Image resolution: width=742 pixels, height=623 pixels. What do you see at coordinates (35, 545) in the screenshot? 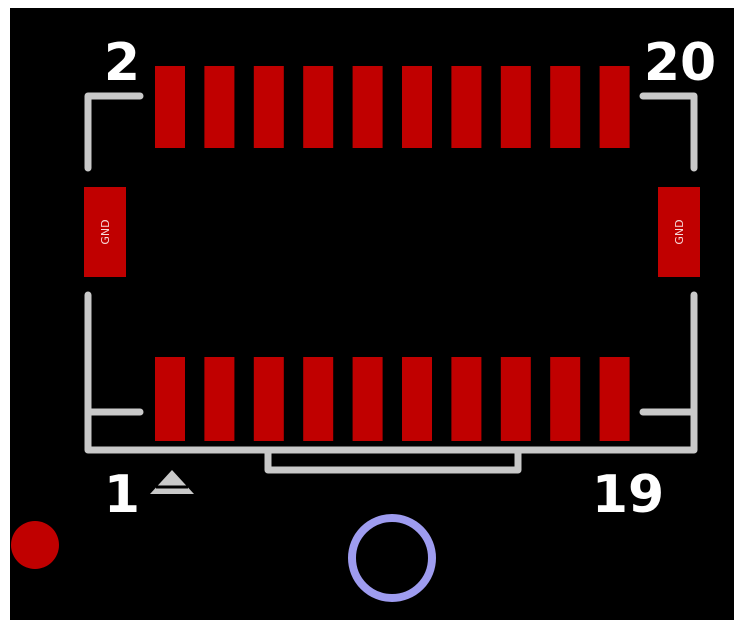
I see `fiducial-dot` at bounding box center [35, 545].